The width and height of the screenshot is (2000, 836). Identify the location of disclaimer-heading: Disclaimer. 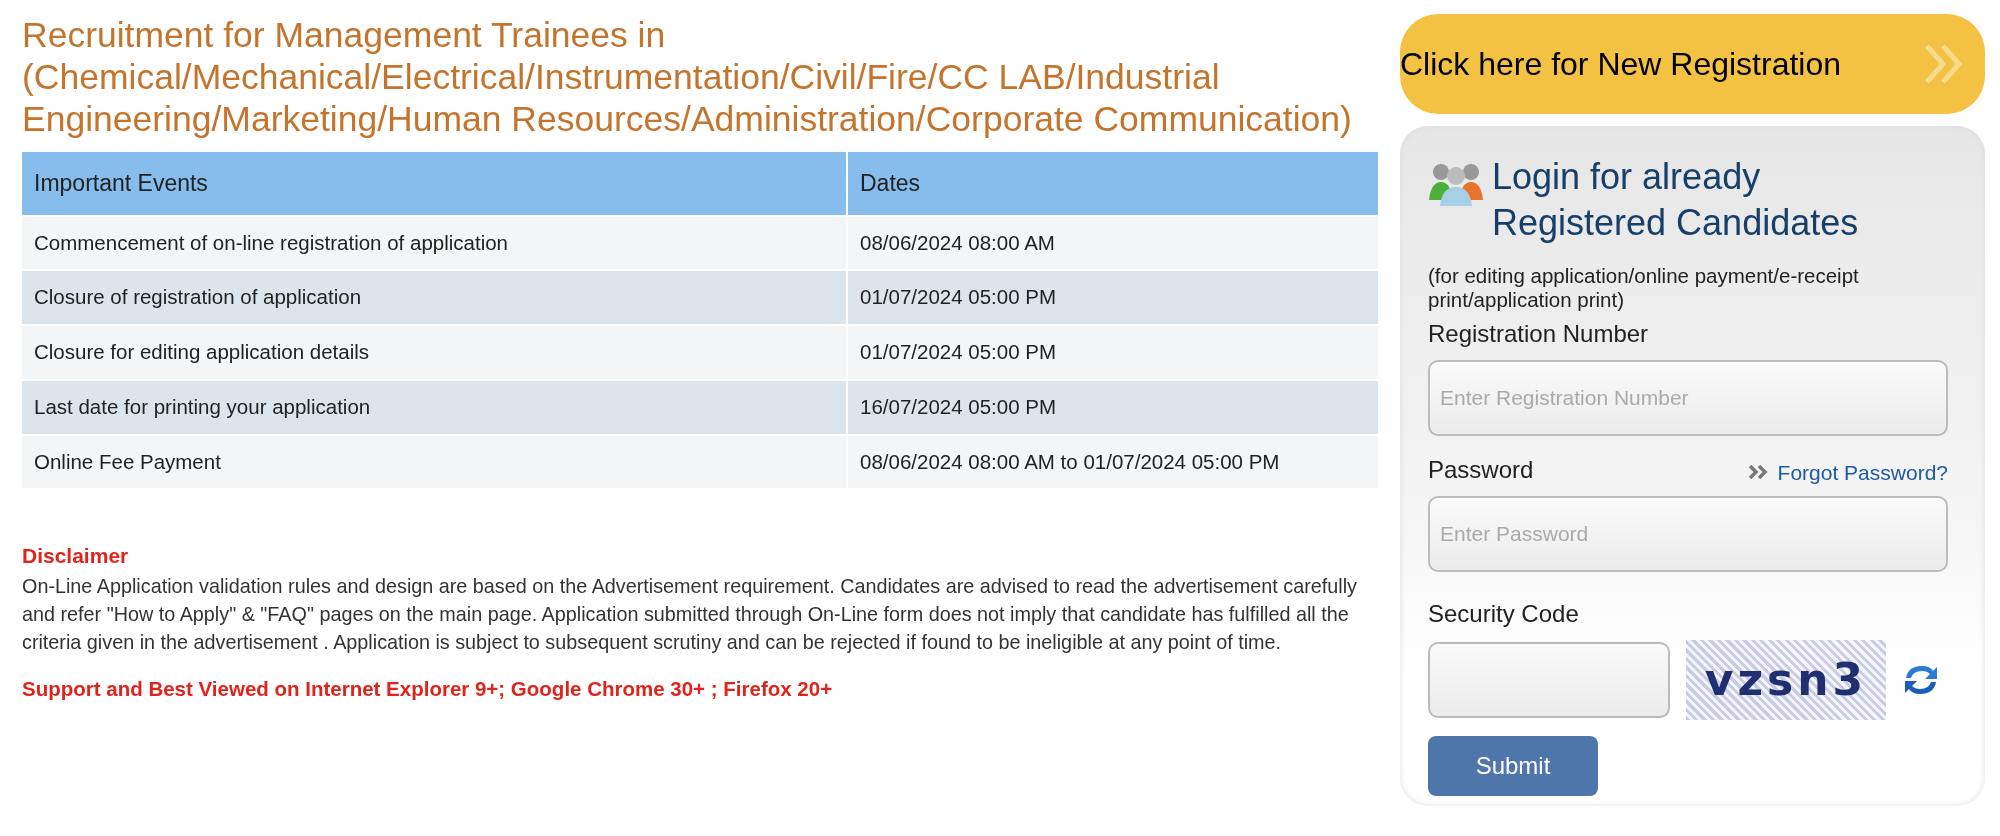
(76, 556).